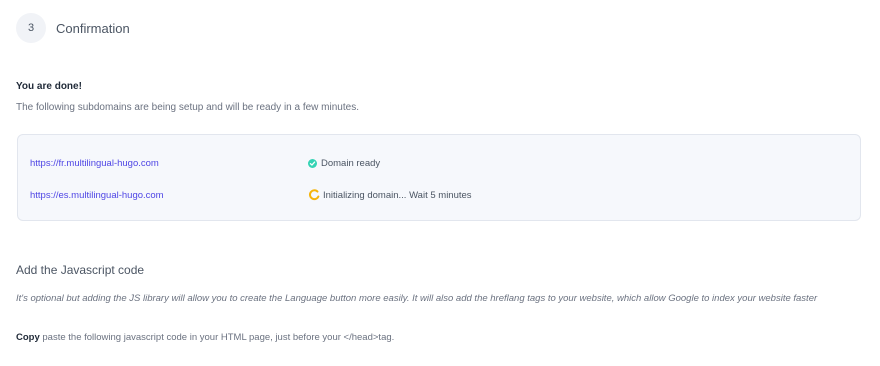  What do you see at coordinates (49, 86) in the screenshot?
I see `done-title: You are done!` at bounding box center [49, 86].